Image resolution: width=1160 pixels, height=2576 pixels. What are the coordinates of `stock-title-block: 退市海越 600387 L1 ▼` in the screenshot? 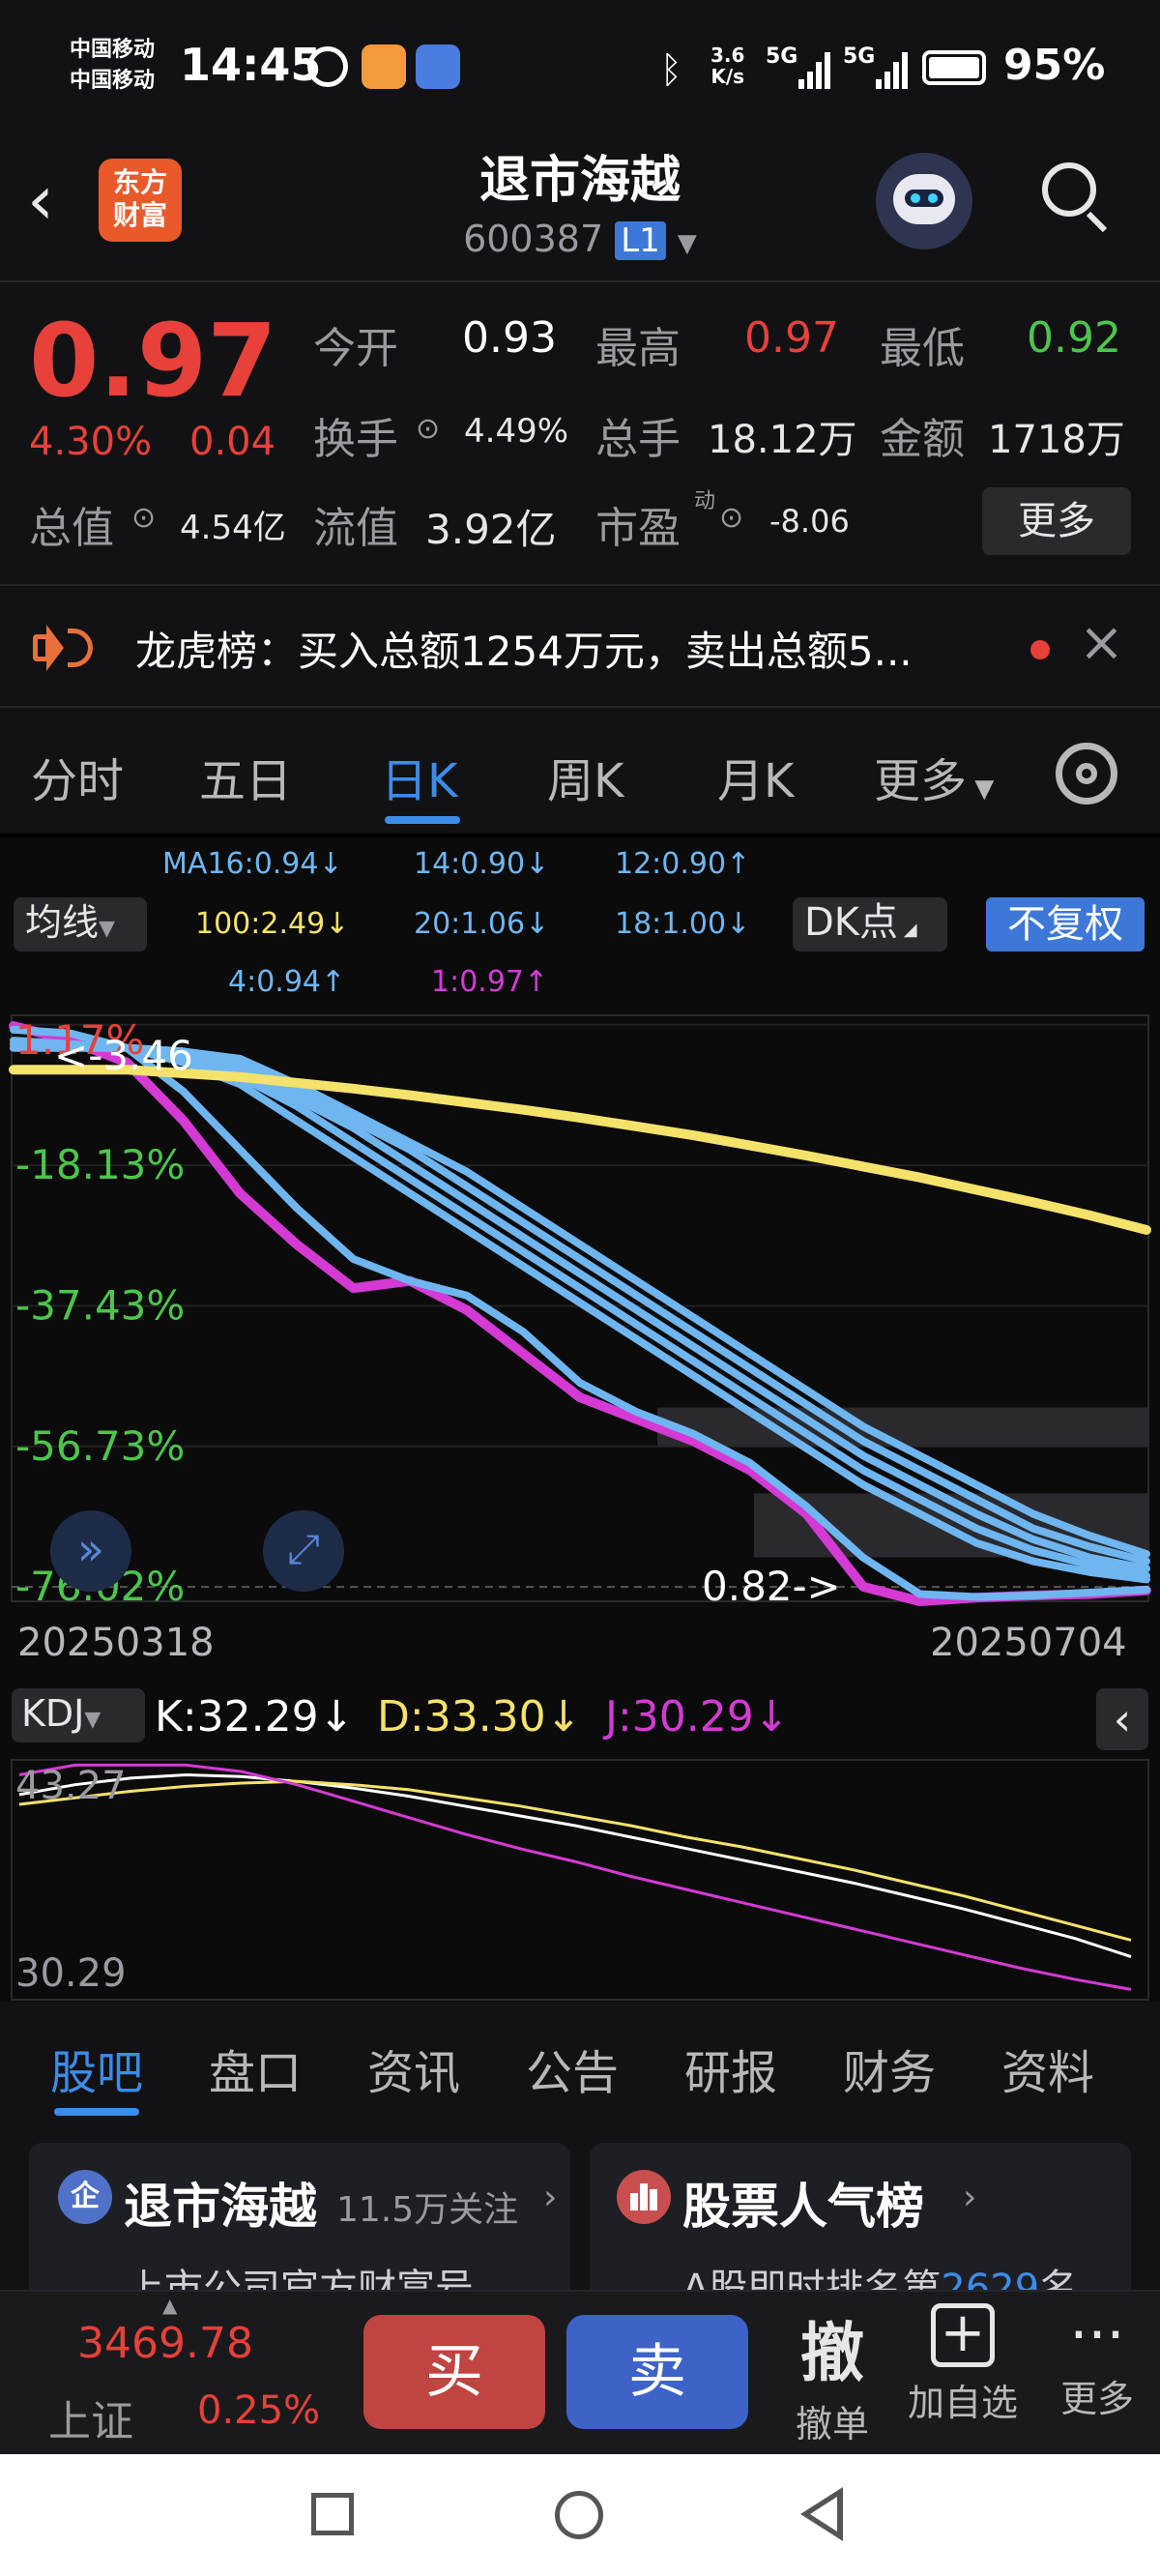 It's located at (580, 199).